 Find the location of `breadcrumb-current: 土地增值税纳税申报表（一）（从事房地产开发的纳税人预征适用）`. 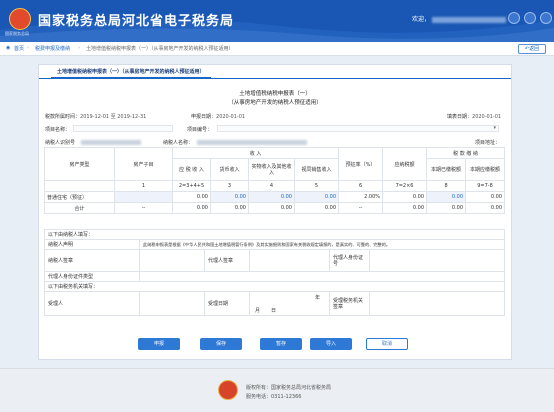

breadcrumb-current: 土地增值税纳税申报表（一）（从事房地产开发的纳税人预征适用） is located at coordinates (160, 49).